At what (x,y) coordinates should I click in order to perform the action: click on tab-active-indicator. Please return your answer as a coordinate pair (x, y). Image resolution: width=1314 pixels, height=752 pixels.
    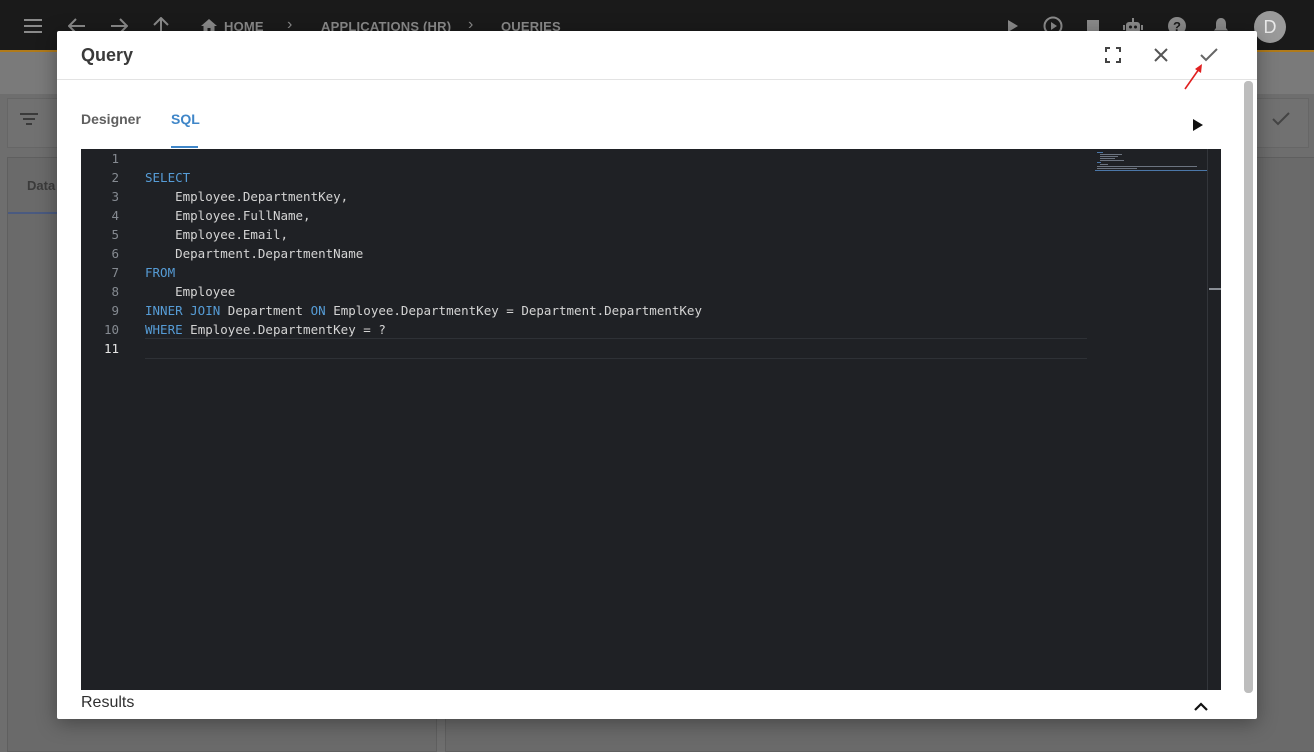
    Looking at the image, I should click on (184, 147).